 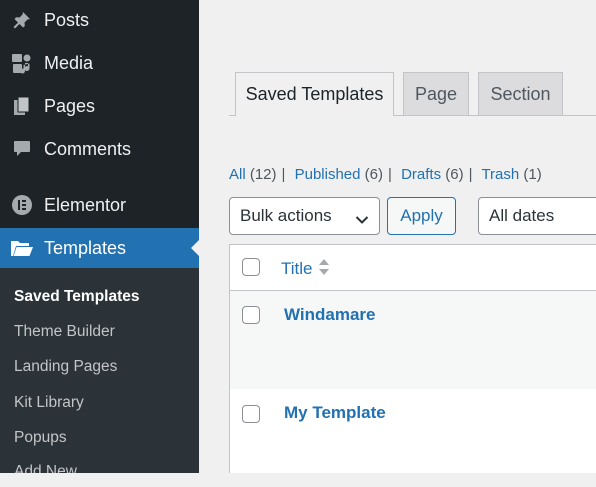 I want to click on submenu-saved-templates: Saved Templates, so click(x=77, y=297).